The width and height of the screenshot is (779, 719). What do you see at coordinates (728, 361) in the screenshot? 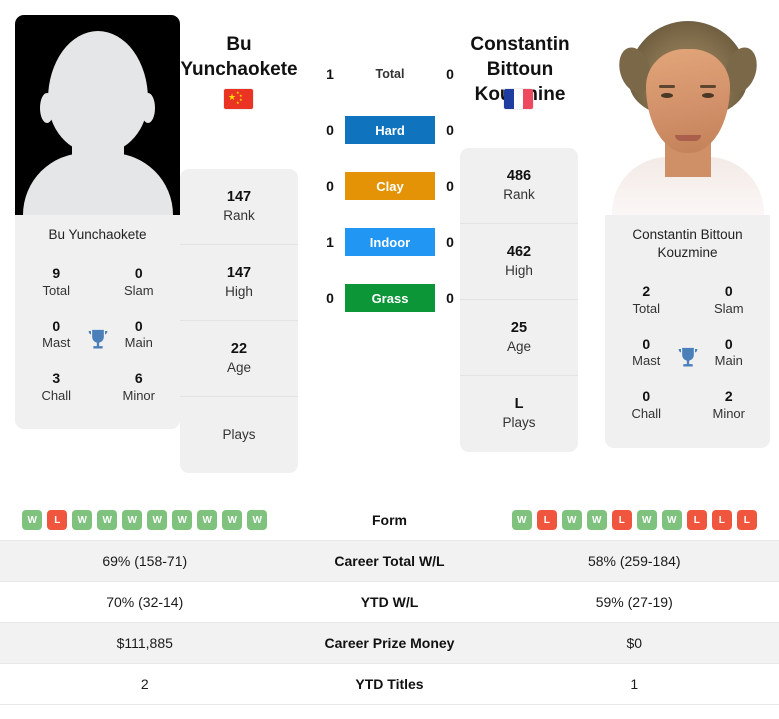
I see `titles-main-label-right: Main` at bounding box center [728, 361].